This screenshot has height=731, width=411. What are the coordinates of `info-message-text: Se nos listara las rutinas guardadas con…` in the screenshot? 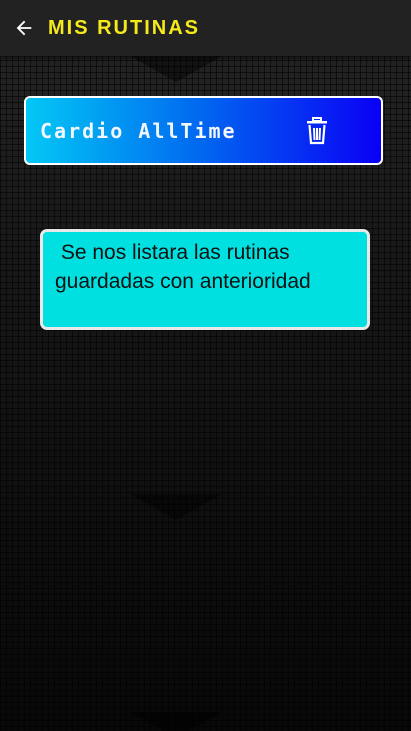 It's located at (183, 267).